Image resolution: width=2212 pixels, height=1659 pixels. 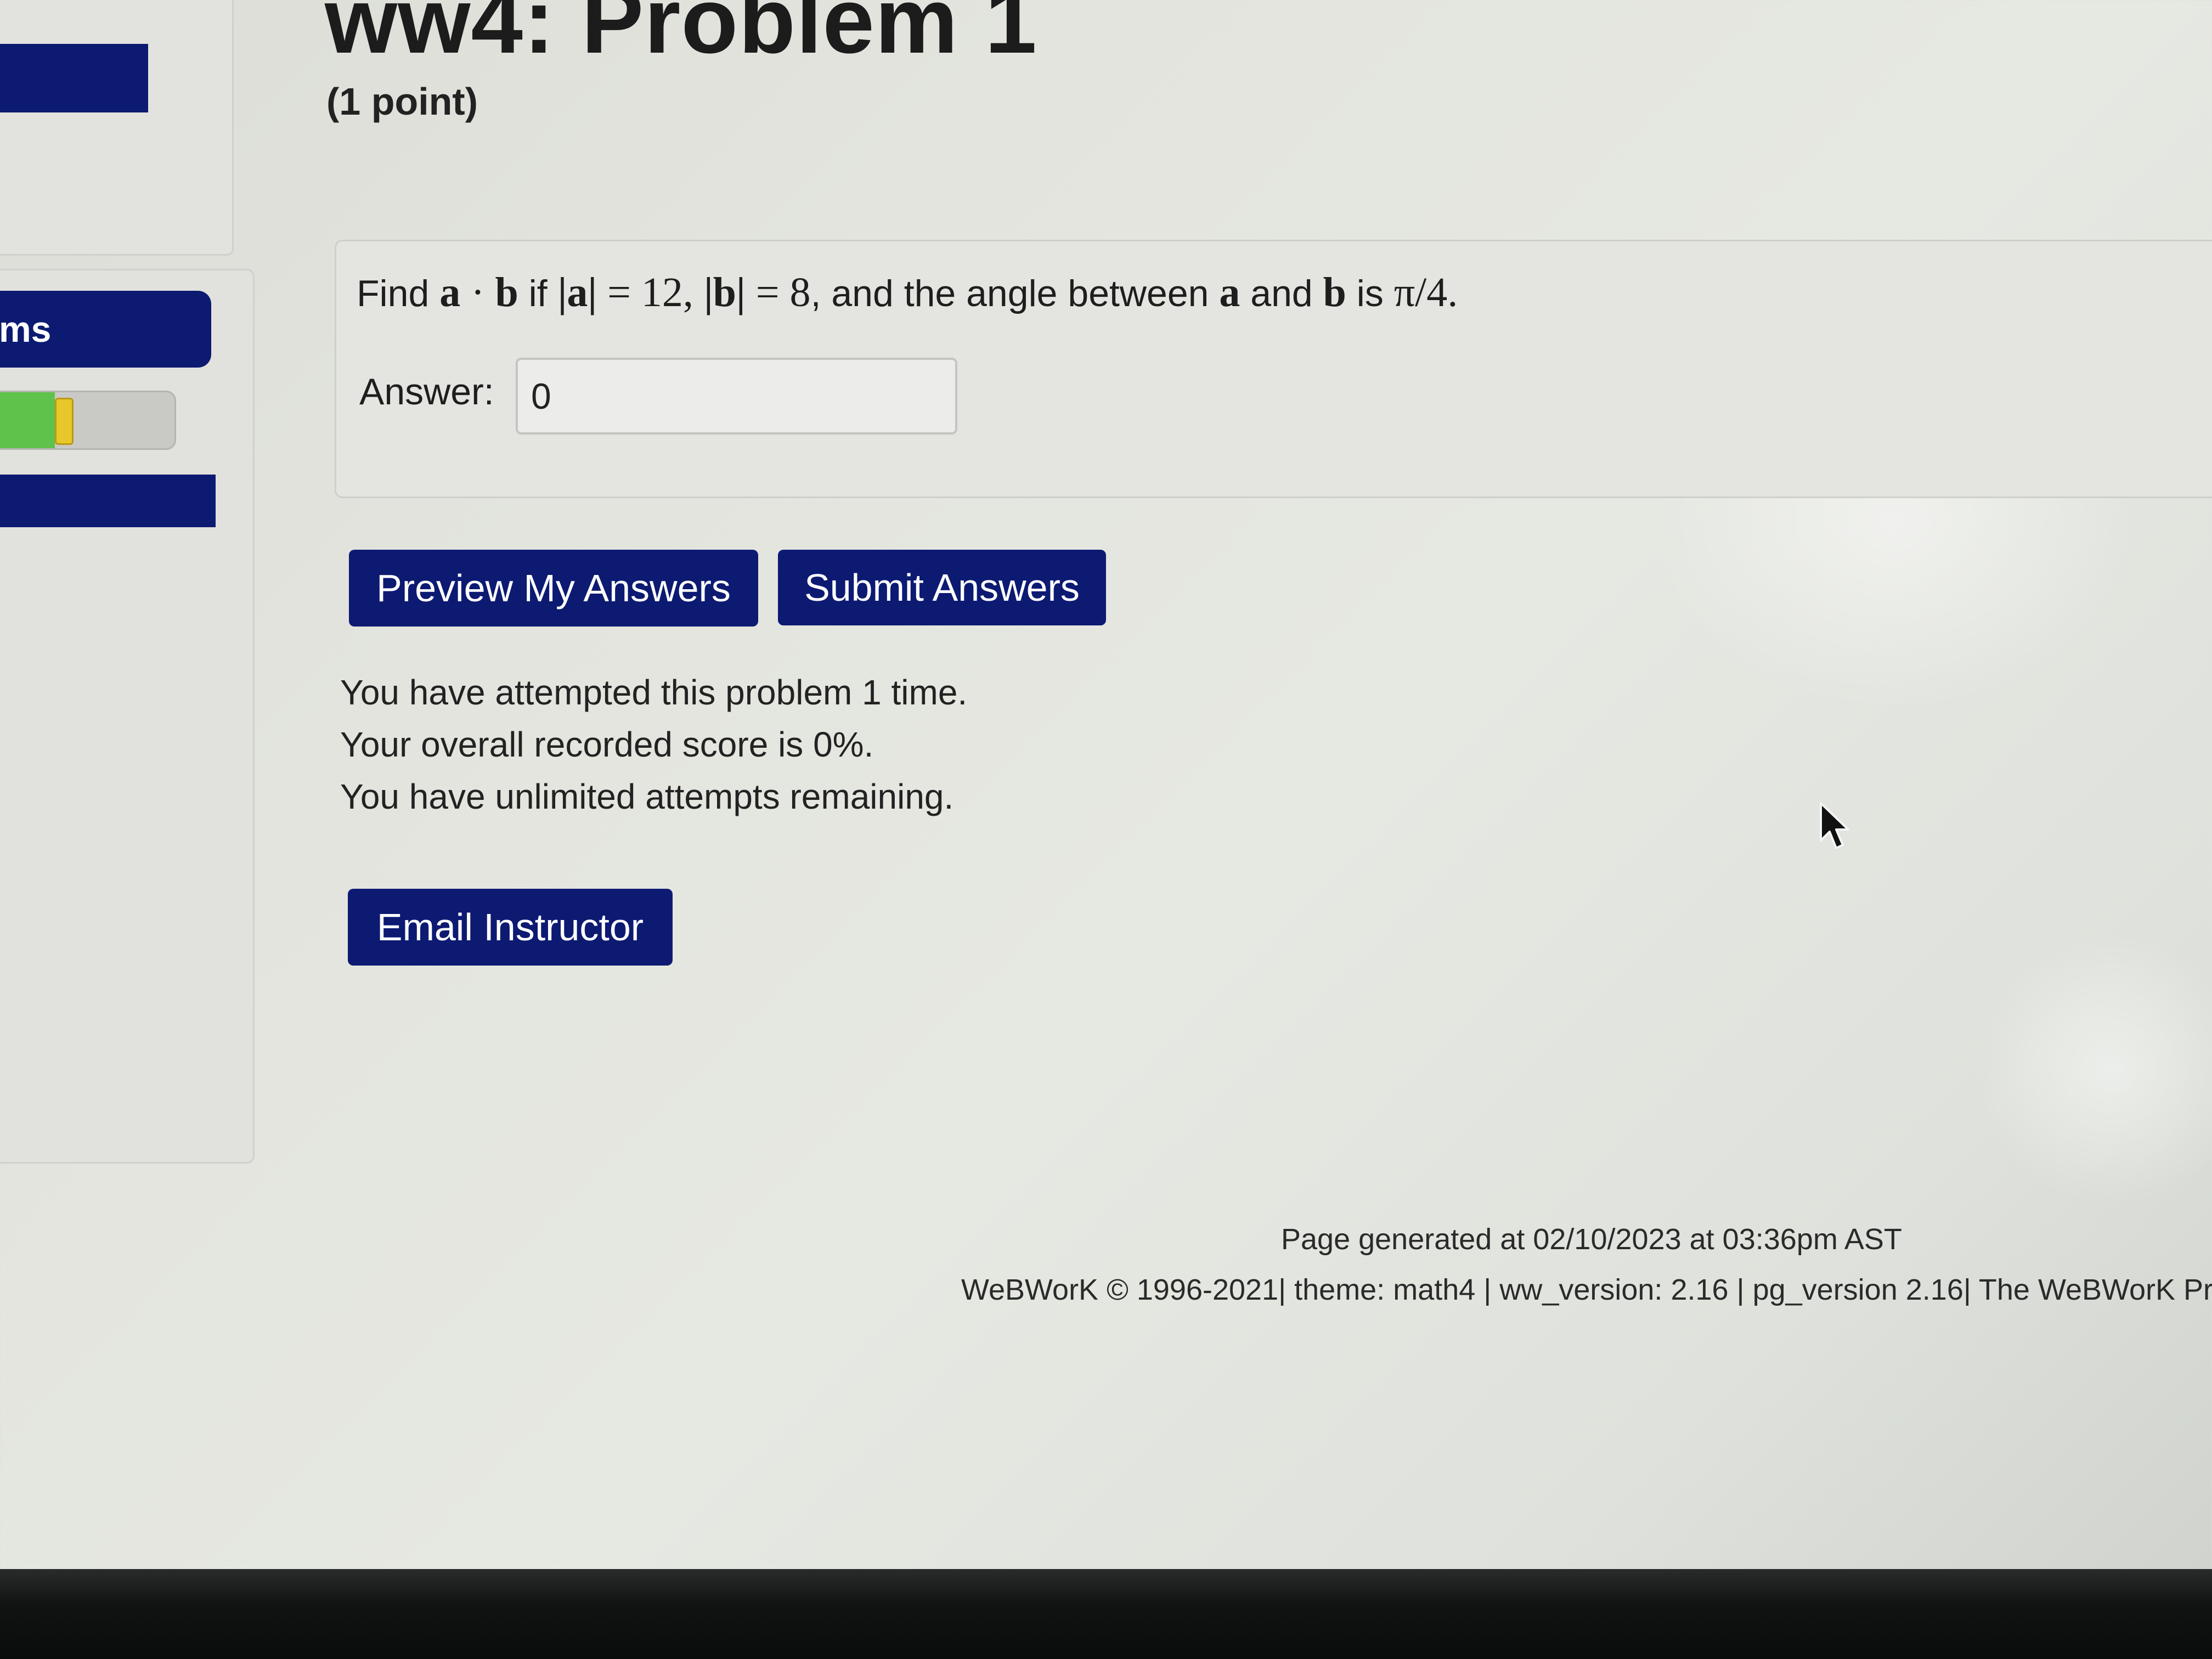 I want to click on problem-text: , and the angle between, so click(x=1015, y=294).